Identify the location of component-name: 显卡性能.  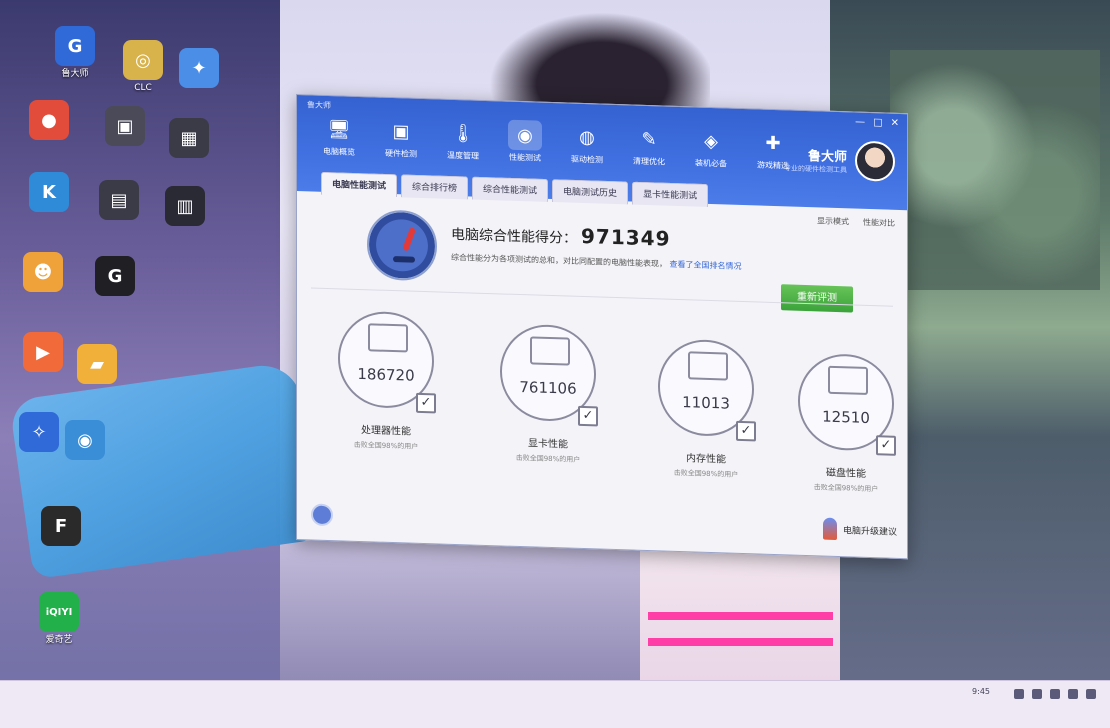
(548, 444).